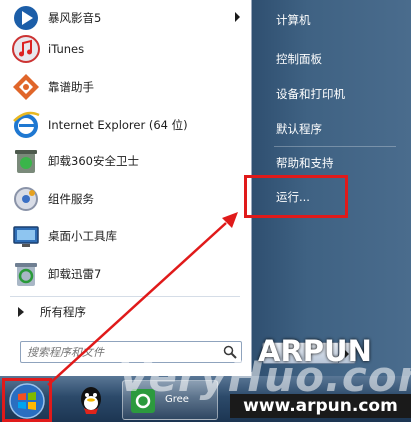  I want to click on program-item-uninstall-360: 卸载360安全卫士, so click(128, 161).